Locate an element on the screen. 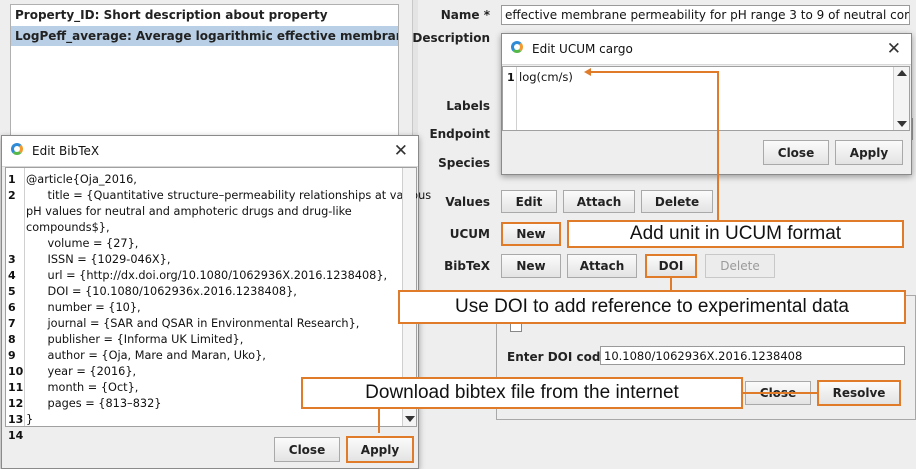  ucum-label: UCUM is located at coordinates (469, 234).